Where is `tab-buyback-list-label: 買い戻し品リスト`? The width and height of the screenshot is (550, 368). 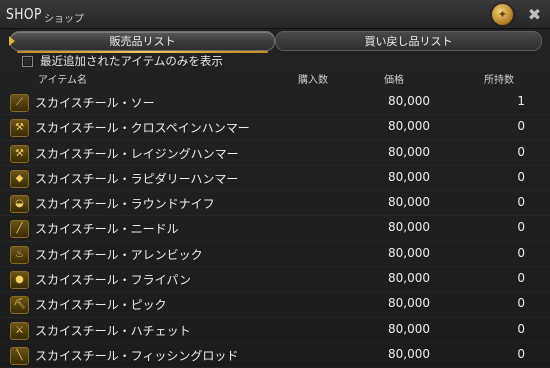 tab-buyback-list-label: 買い戻し品リスト is located at coordinates (408, 41).